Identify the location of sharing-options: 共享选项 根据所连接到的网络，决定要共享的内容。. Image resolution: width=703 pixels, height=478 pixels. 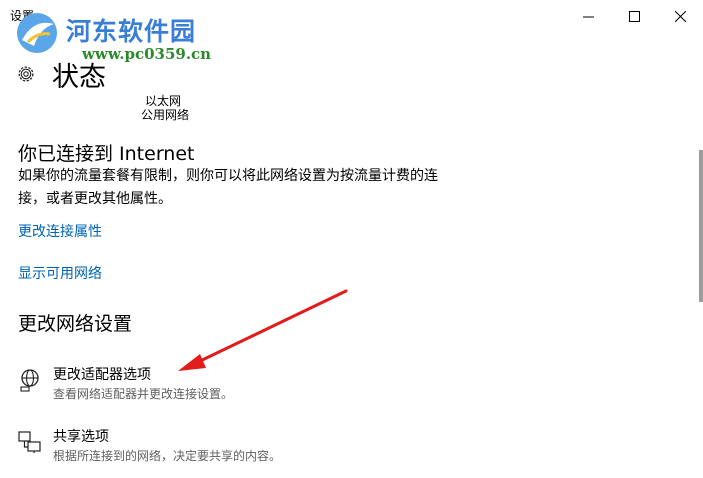
(228, 446).